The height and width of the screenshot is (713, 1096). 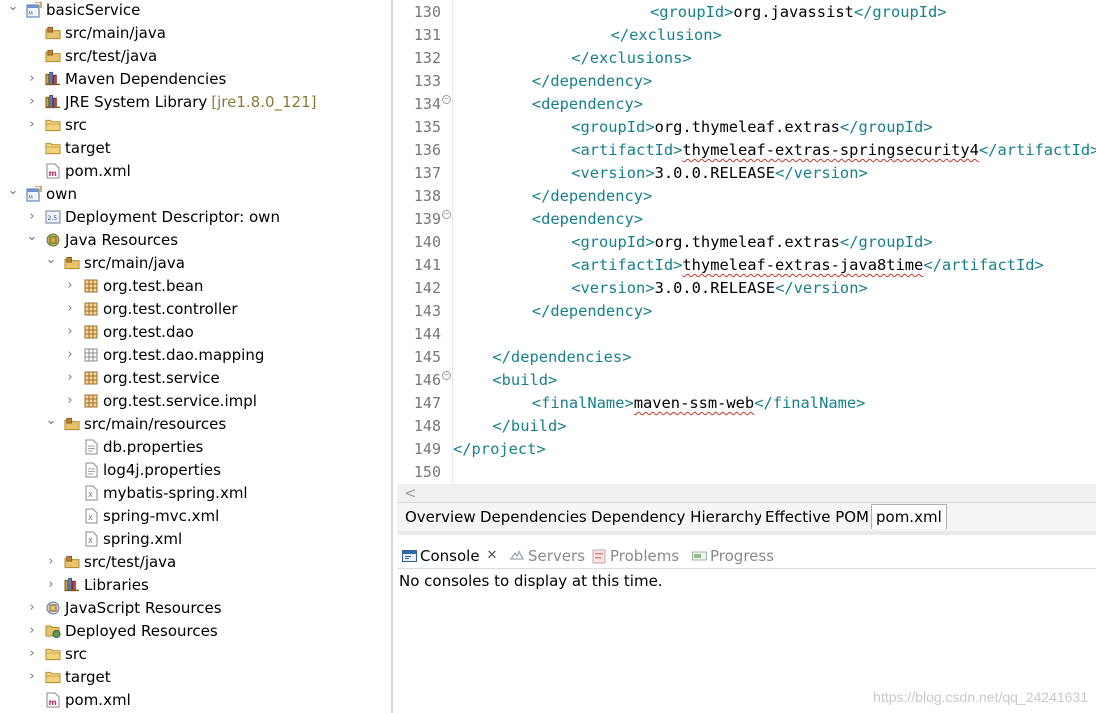 What do you see at coordinates (818, 517) in the screenshot?
I see `tab-effective-pom: Effective POM` at bounding box center [818, 517].